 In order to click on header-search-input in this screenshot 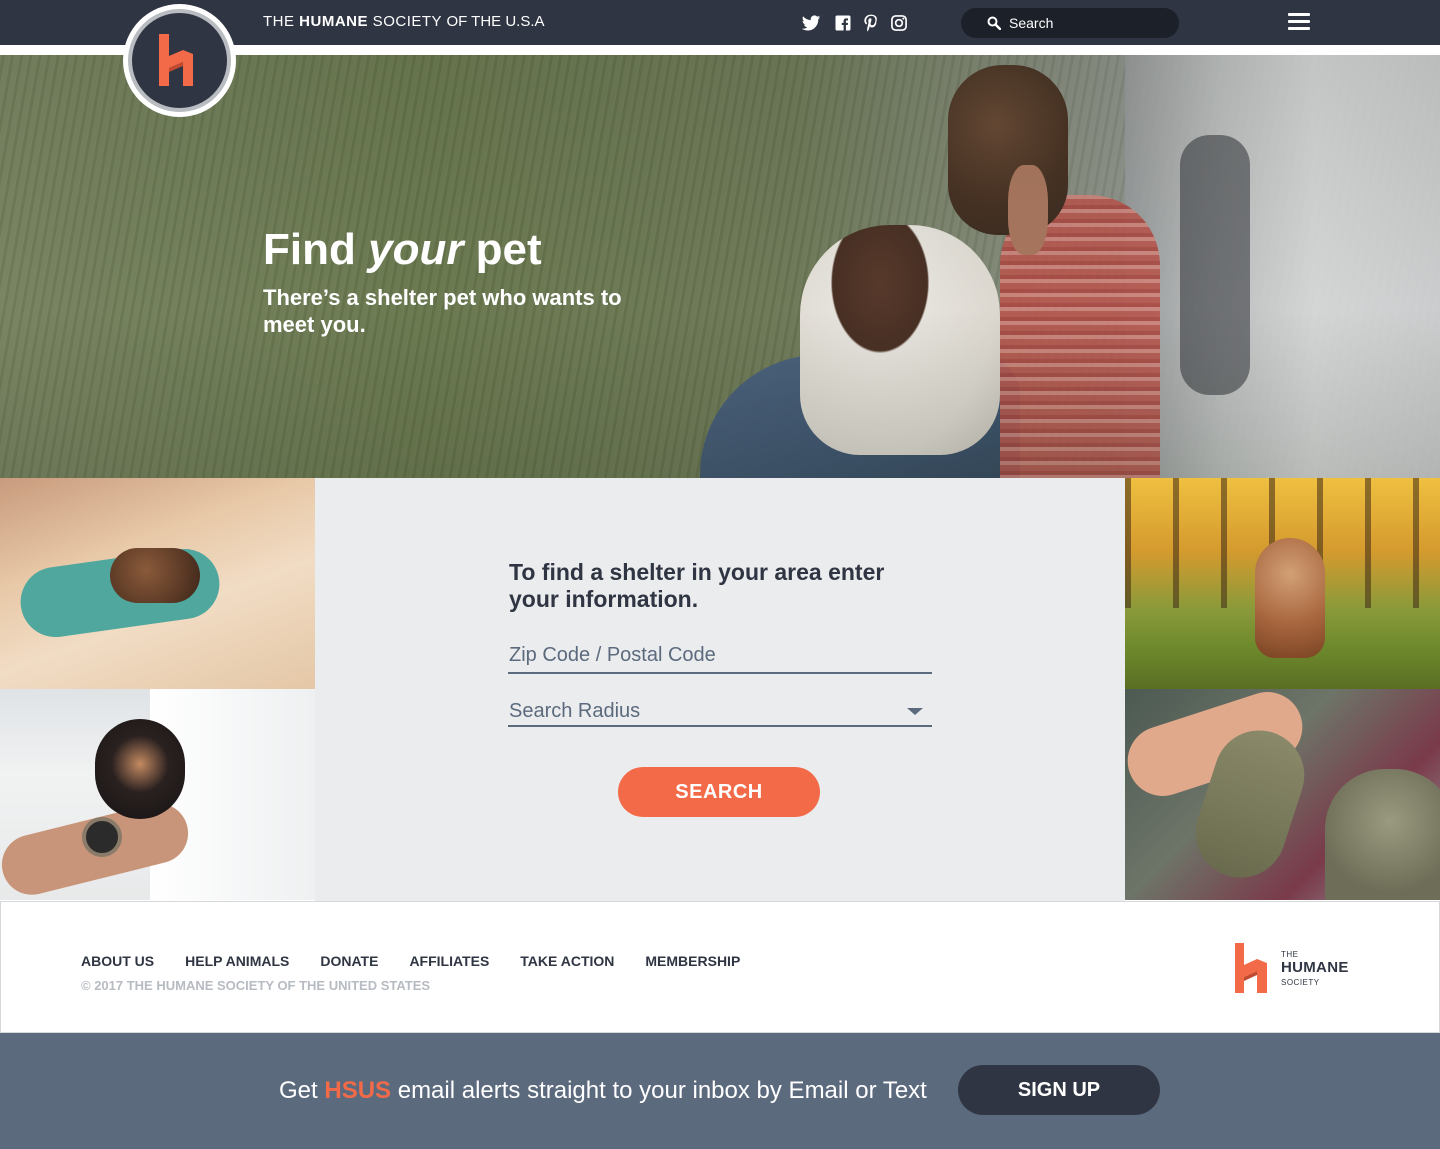, I will do `click(1089, 23)`.